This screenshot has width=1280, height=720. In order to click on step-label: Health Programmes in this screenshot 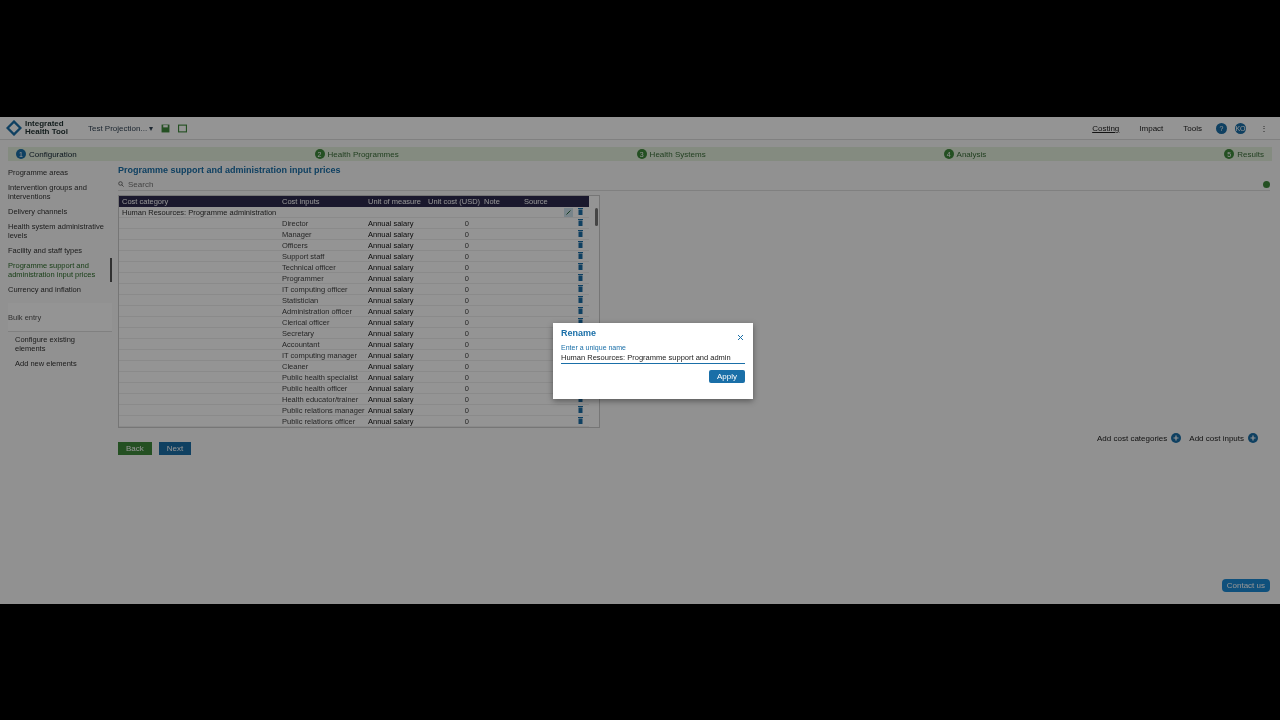, I will do `click(363, 154)`.